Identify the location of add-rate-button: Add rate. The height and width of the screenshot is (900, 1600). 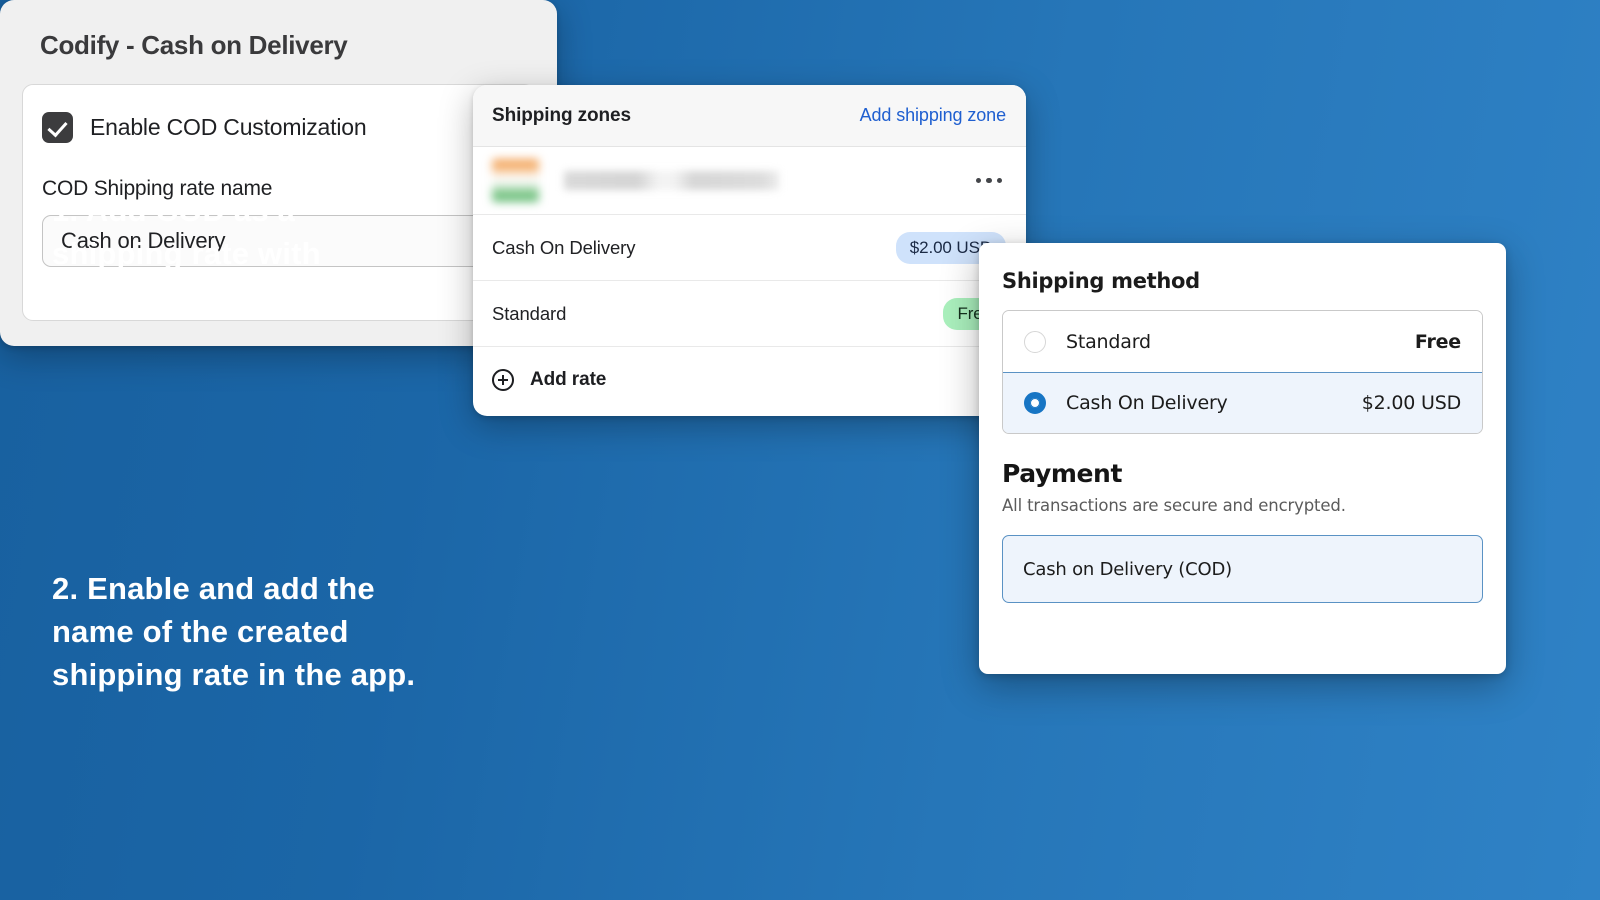
(749, 380).